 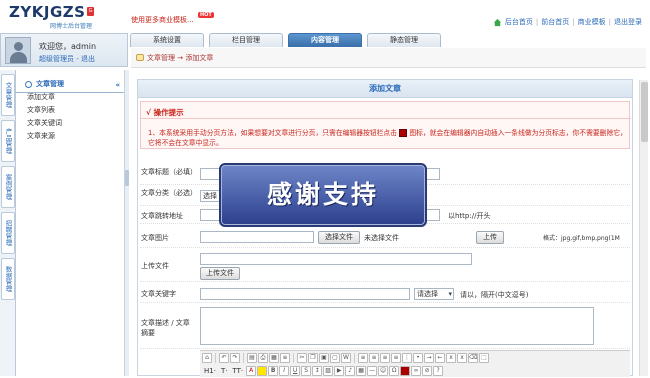 What do you see at coordinates (155, 266) in the screenshot?
I see `label-upload-file: 上传文件` at bounding box center [155, 266].